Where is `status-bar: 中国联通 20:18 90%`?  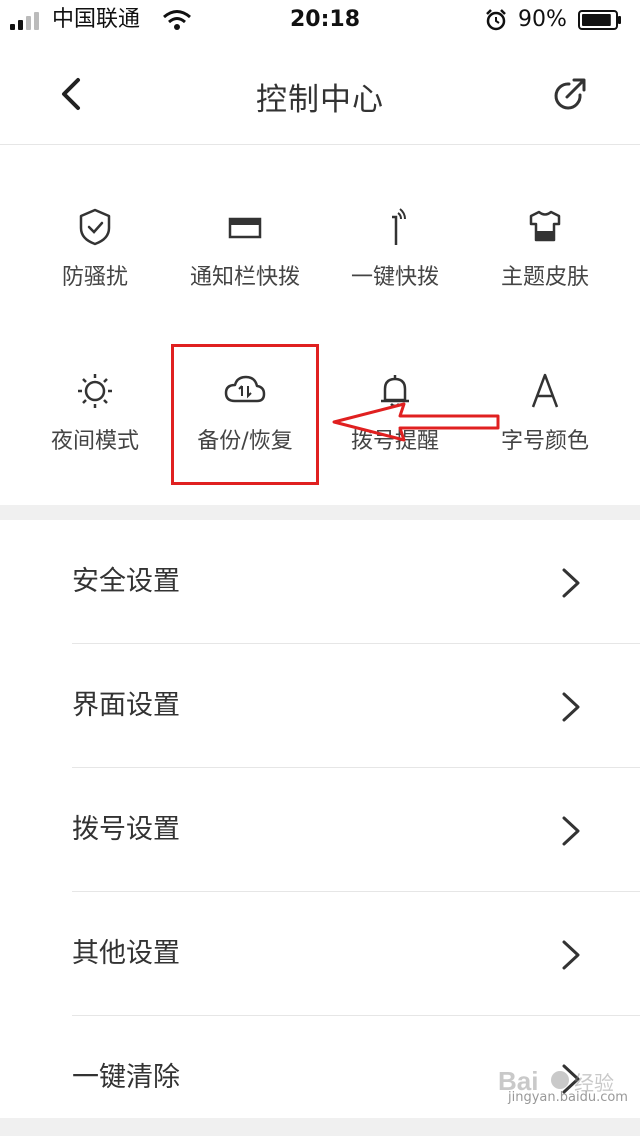
status-bar: 中国联通 20:18 90% is located at coordinates (320, 20).